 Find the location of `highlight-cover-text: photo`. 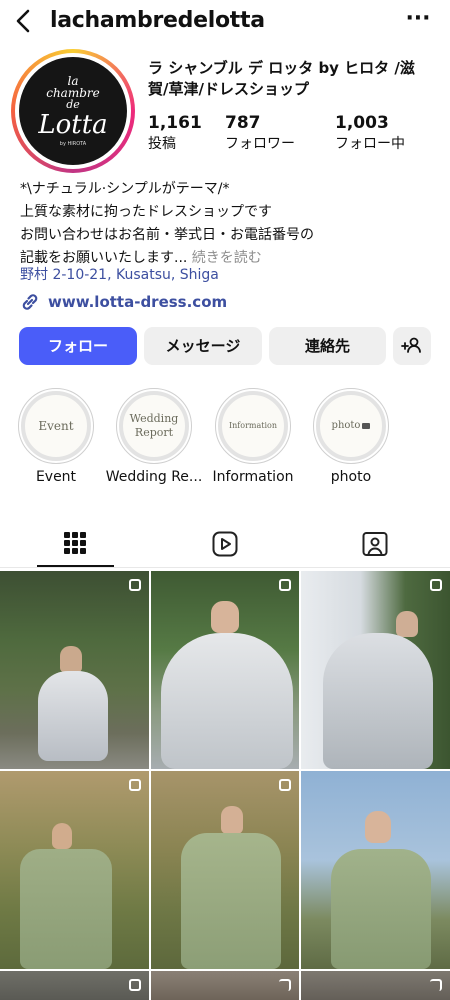

highlight-cover-text: photo is located at coordinates (346, 425).